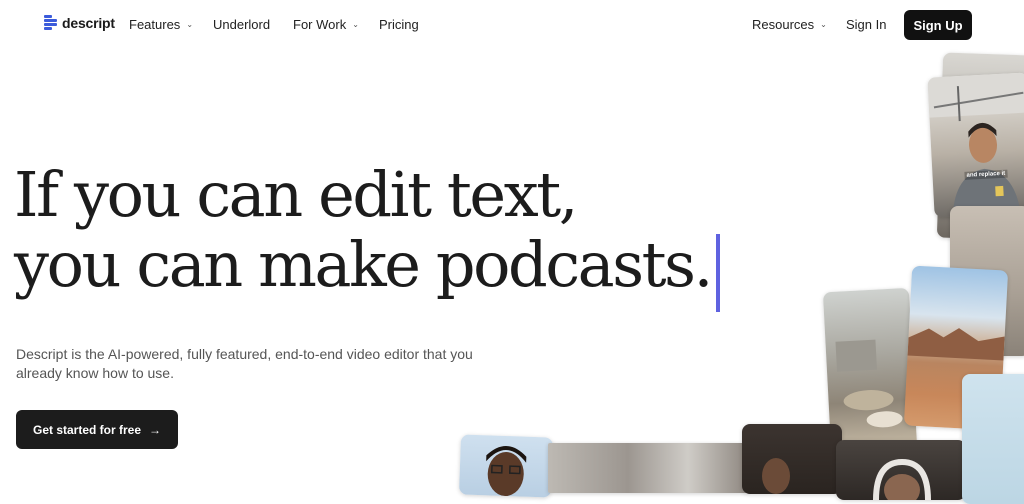  I want to click on nav-pricing-label: Pricing, so click(399, 24).